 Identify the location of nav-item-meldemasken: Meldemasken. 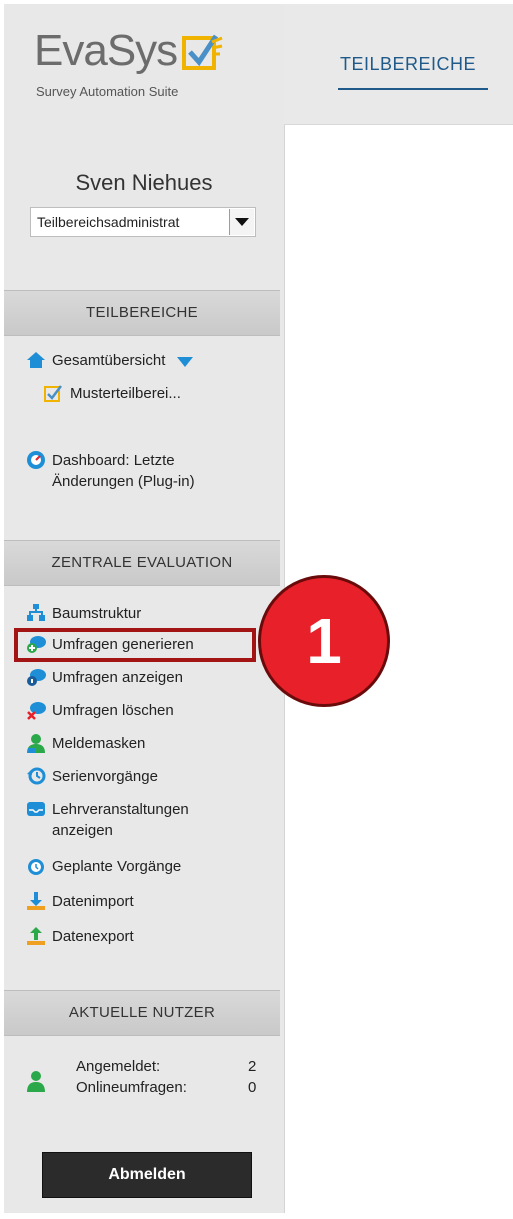
(85, 743).